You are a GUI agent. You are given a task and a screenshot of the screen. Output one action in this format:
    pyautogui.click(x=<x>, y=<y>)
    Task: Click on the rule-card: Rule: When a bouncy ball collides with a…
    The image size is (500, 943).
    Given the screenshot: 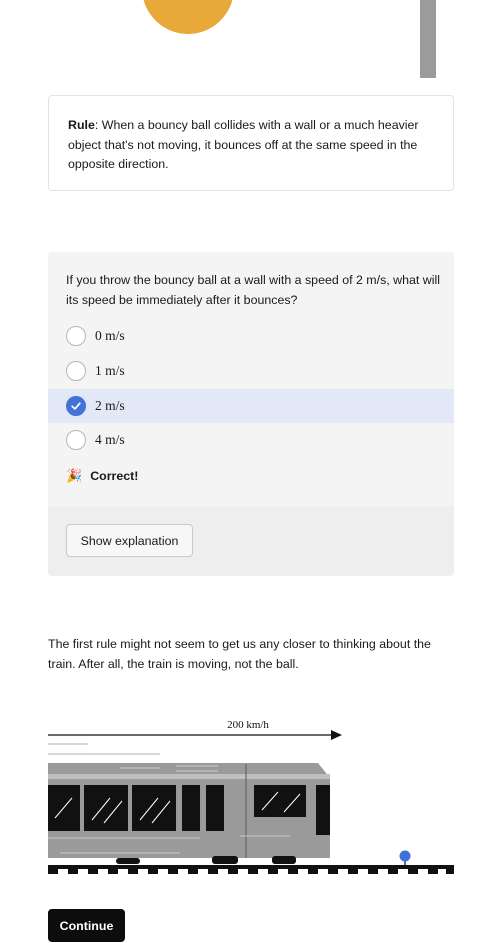 What is the action you would take?
    pyautogui.click(x=251, y=143)
    